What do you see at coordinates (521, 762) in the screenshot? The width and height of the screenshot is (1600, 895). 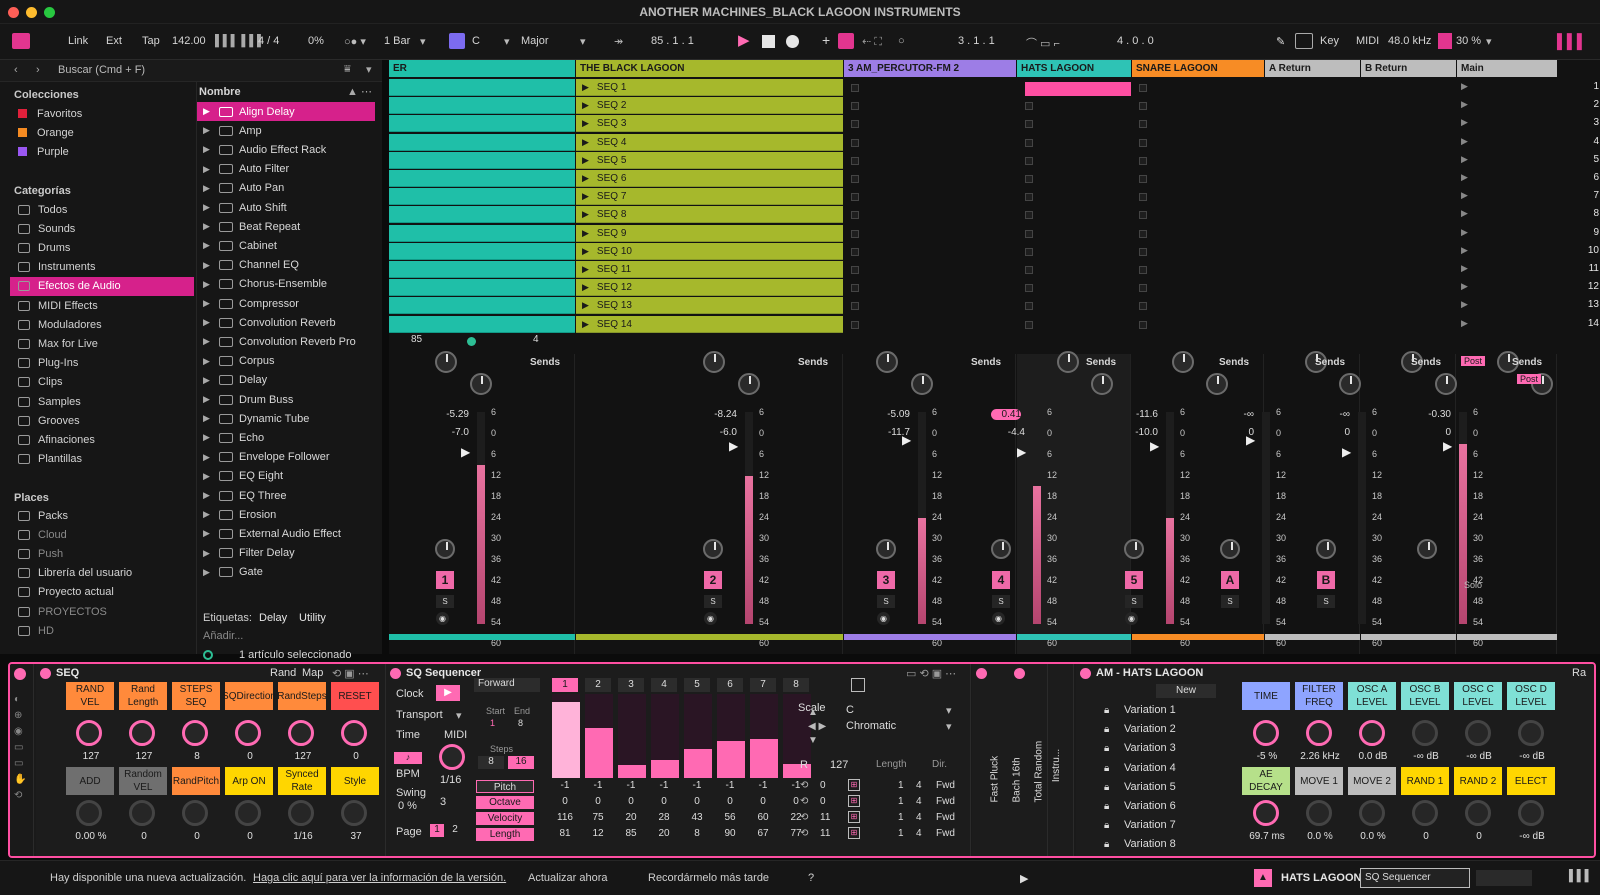 I see `steps-16-button: 16` at bounding box center [521, 762].